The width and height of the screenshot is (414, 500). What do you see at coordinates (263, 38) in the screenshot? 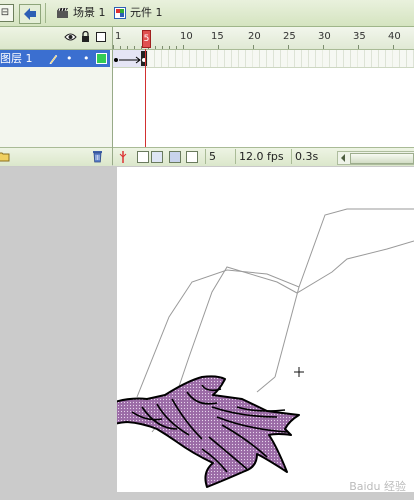
I see `frame-ruler: 1 10 15 20 25 30 35 40 5` at bounding box center [263, 38].